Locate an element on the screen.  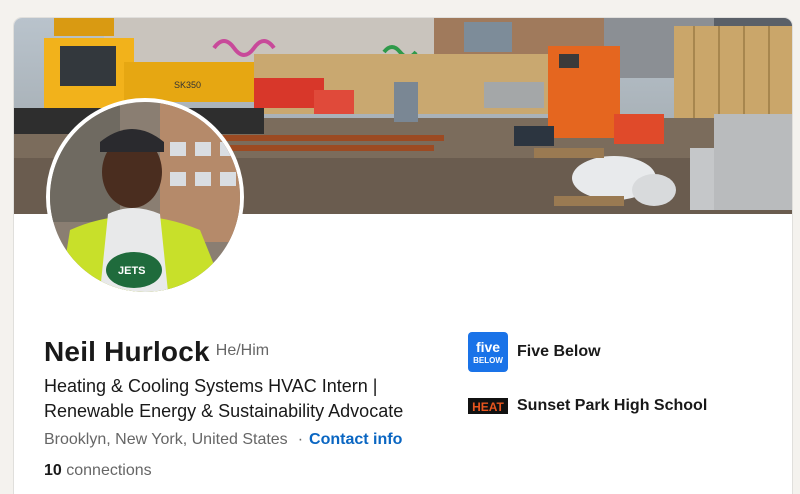
name-row: Neil Hurlock He/Him is located at coordinates (156, 352).